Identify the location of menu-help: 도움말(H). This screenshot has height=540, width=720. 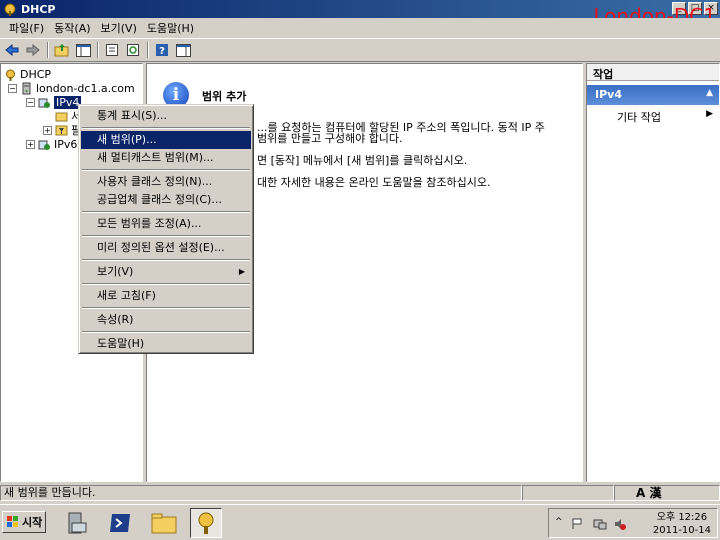
(170, 28).